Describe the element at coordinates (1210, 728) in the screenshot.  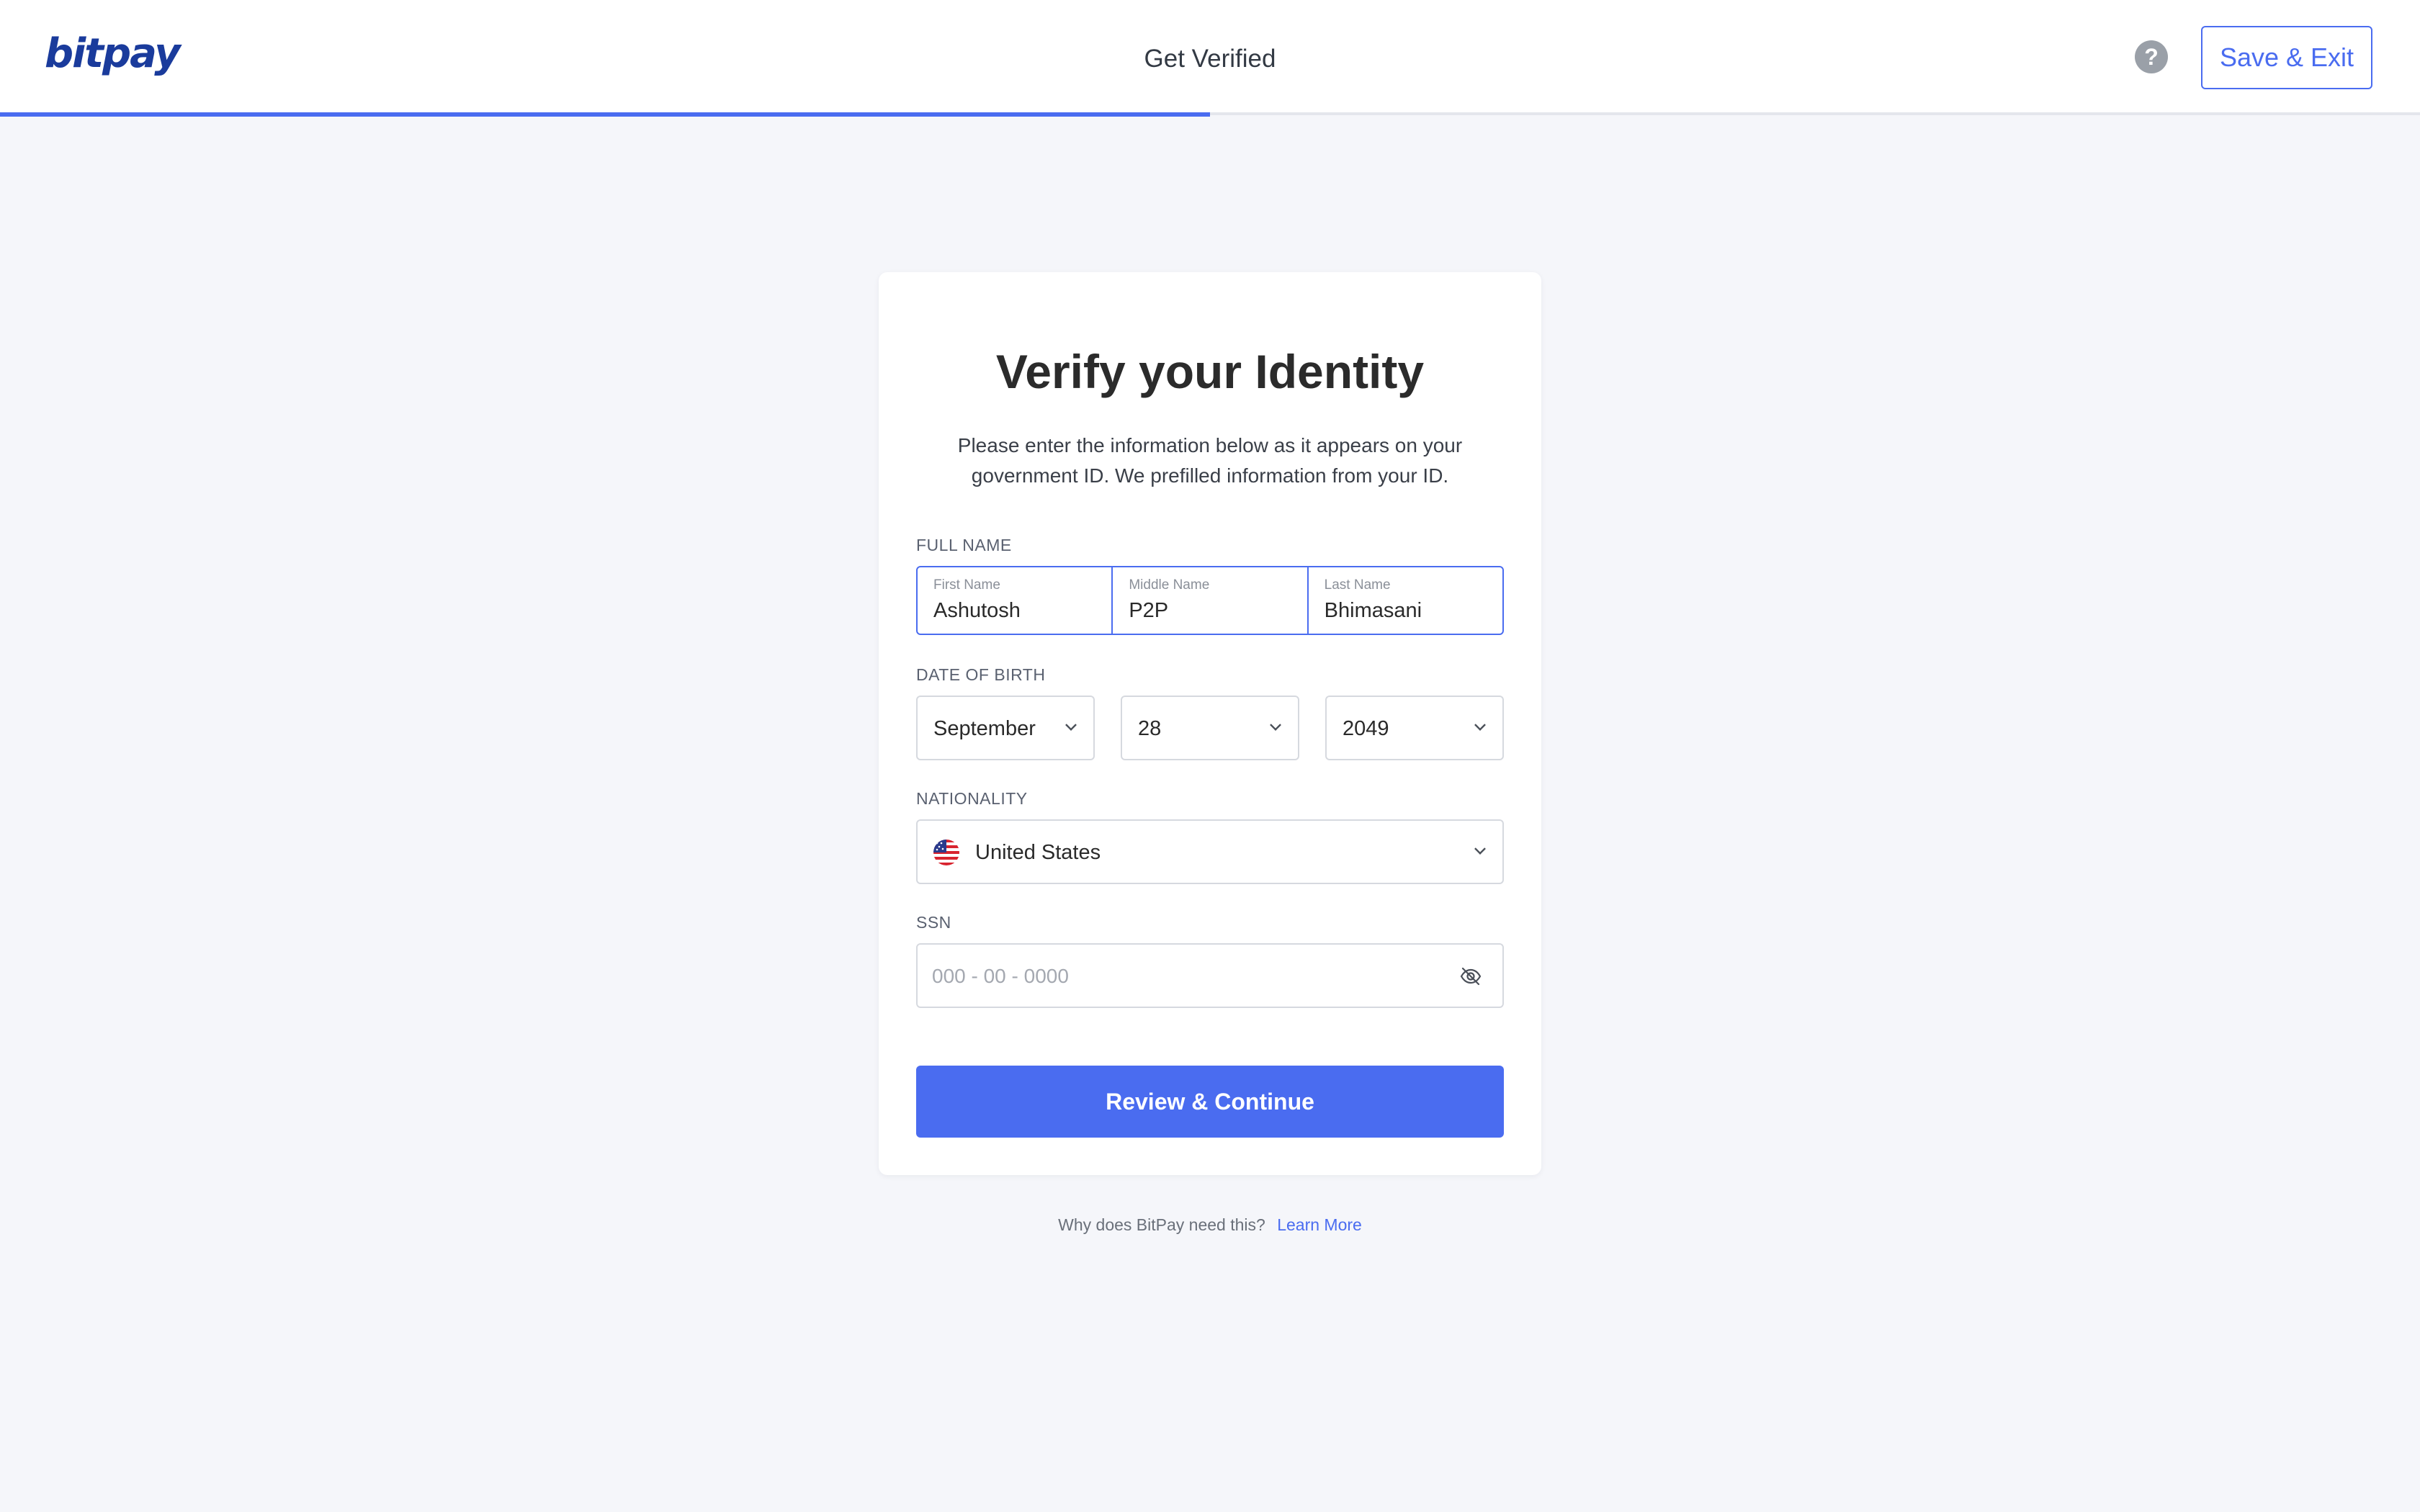
I see `dob-day-select: 28` at that location.